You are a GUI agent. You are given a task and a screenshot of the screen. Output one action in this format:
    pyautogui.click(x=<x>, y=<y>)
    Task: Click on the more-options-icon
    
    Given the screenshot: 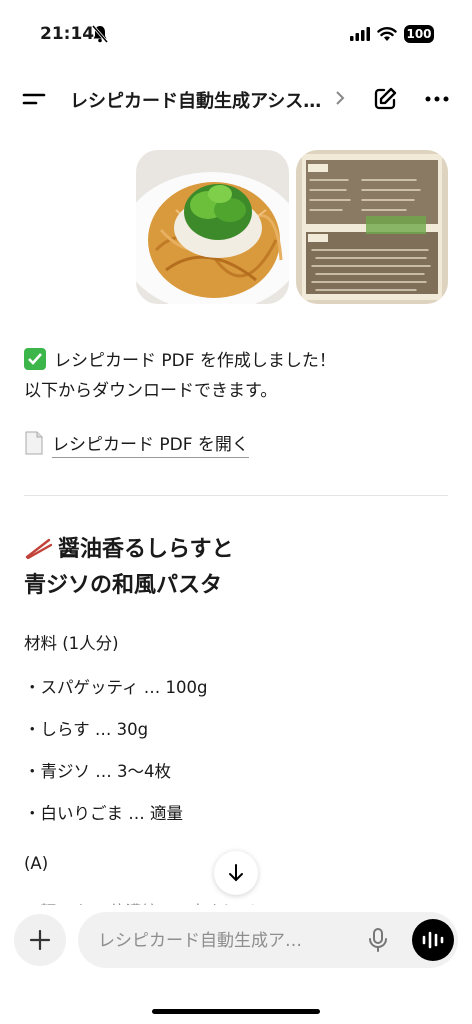 What is the action you would take?
    pyautogui.click(x=437, y=99)
    